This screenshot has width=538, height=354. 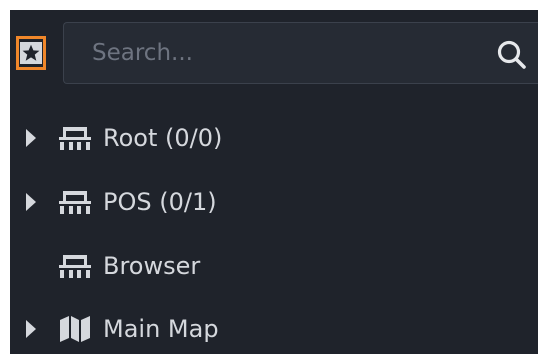 What do you see at coordinates (160, 202) in the screenshot?
I see `tree-item-label: POS (0/1)` at bounding box center [160, 202].